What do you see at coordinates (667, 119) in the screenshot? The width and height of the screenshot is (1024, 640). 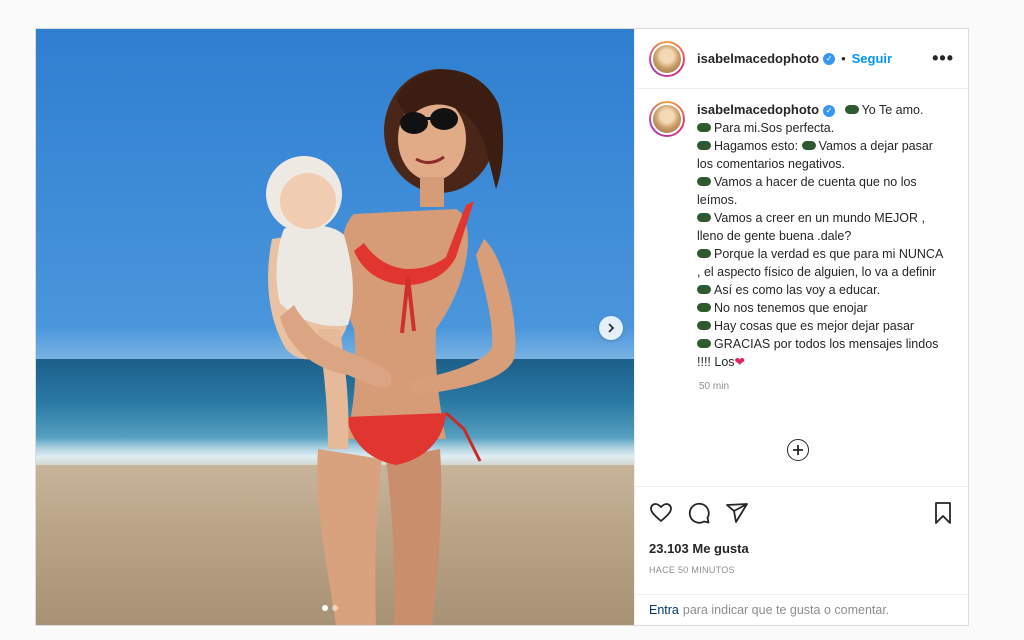 I see `caption-avatar` at bounding box center [667, 119].